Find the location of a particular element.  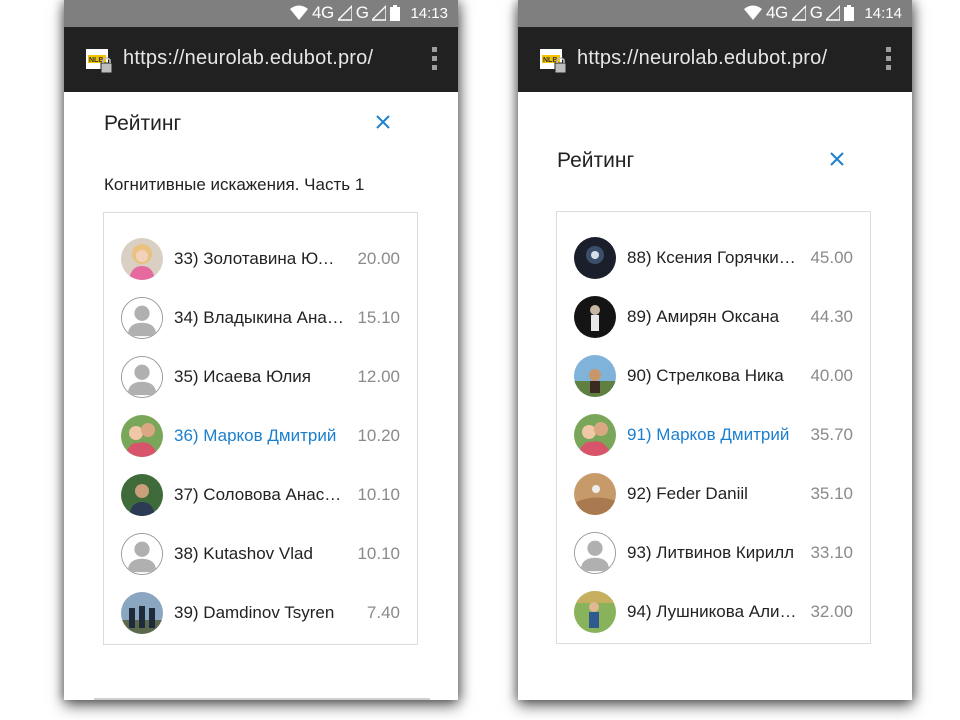

list-item: 38) Kutashov Vlad 10.10 is located at coordinates (260, 554).